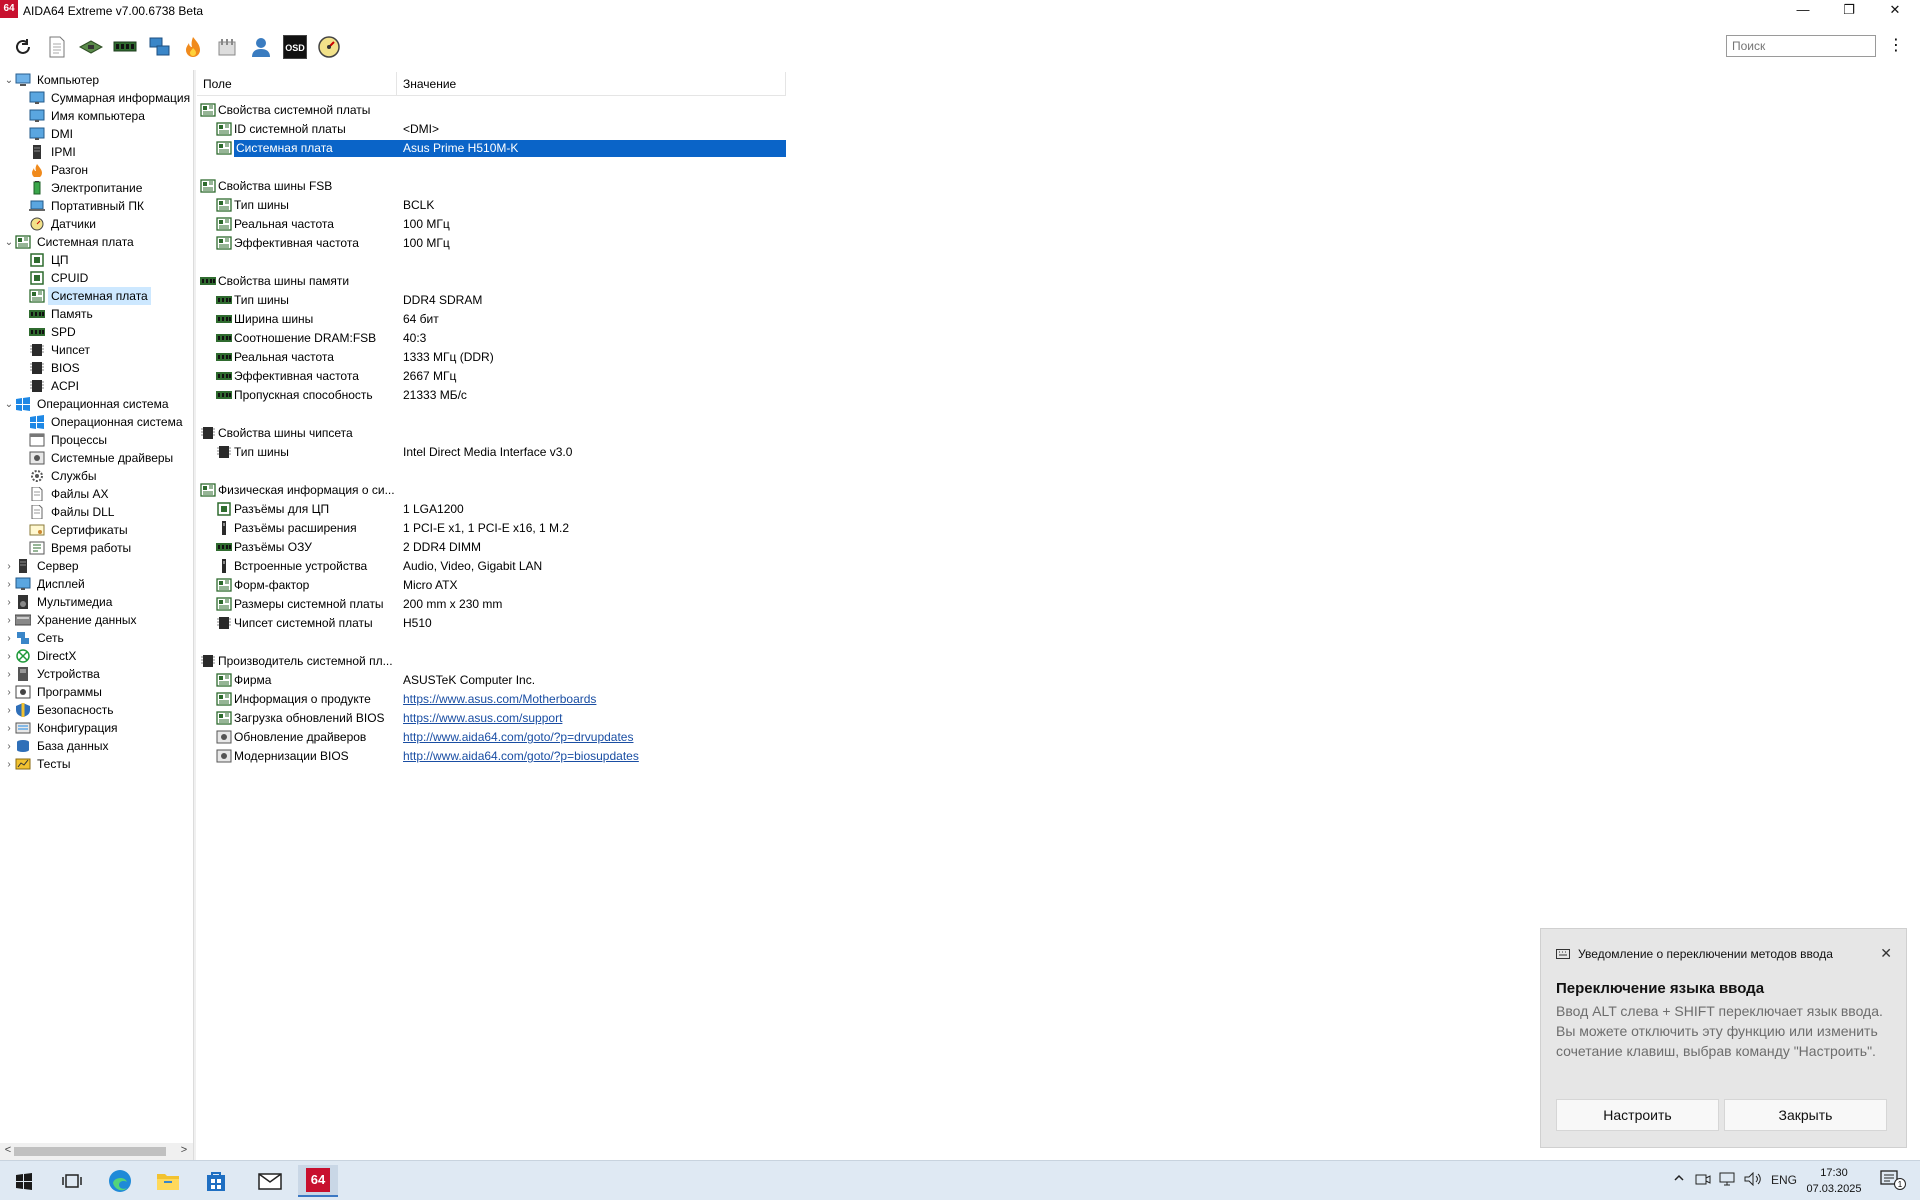  I want to click on tree-item: Датчики, so click(63, 224).